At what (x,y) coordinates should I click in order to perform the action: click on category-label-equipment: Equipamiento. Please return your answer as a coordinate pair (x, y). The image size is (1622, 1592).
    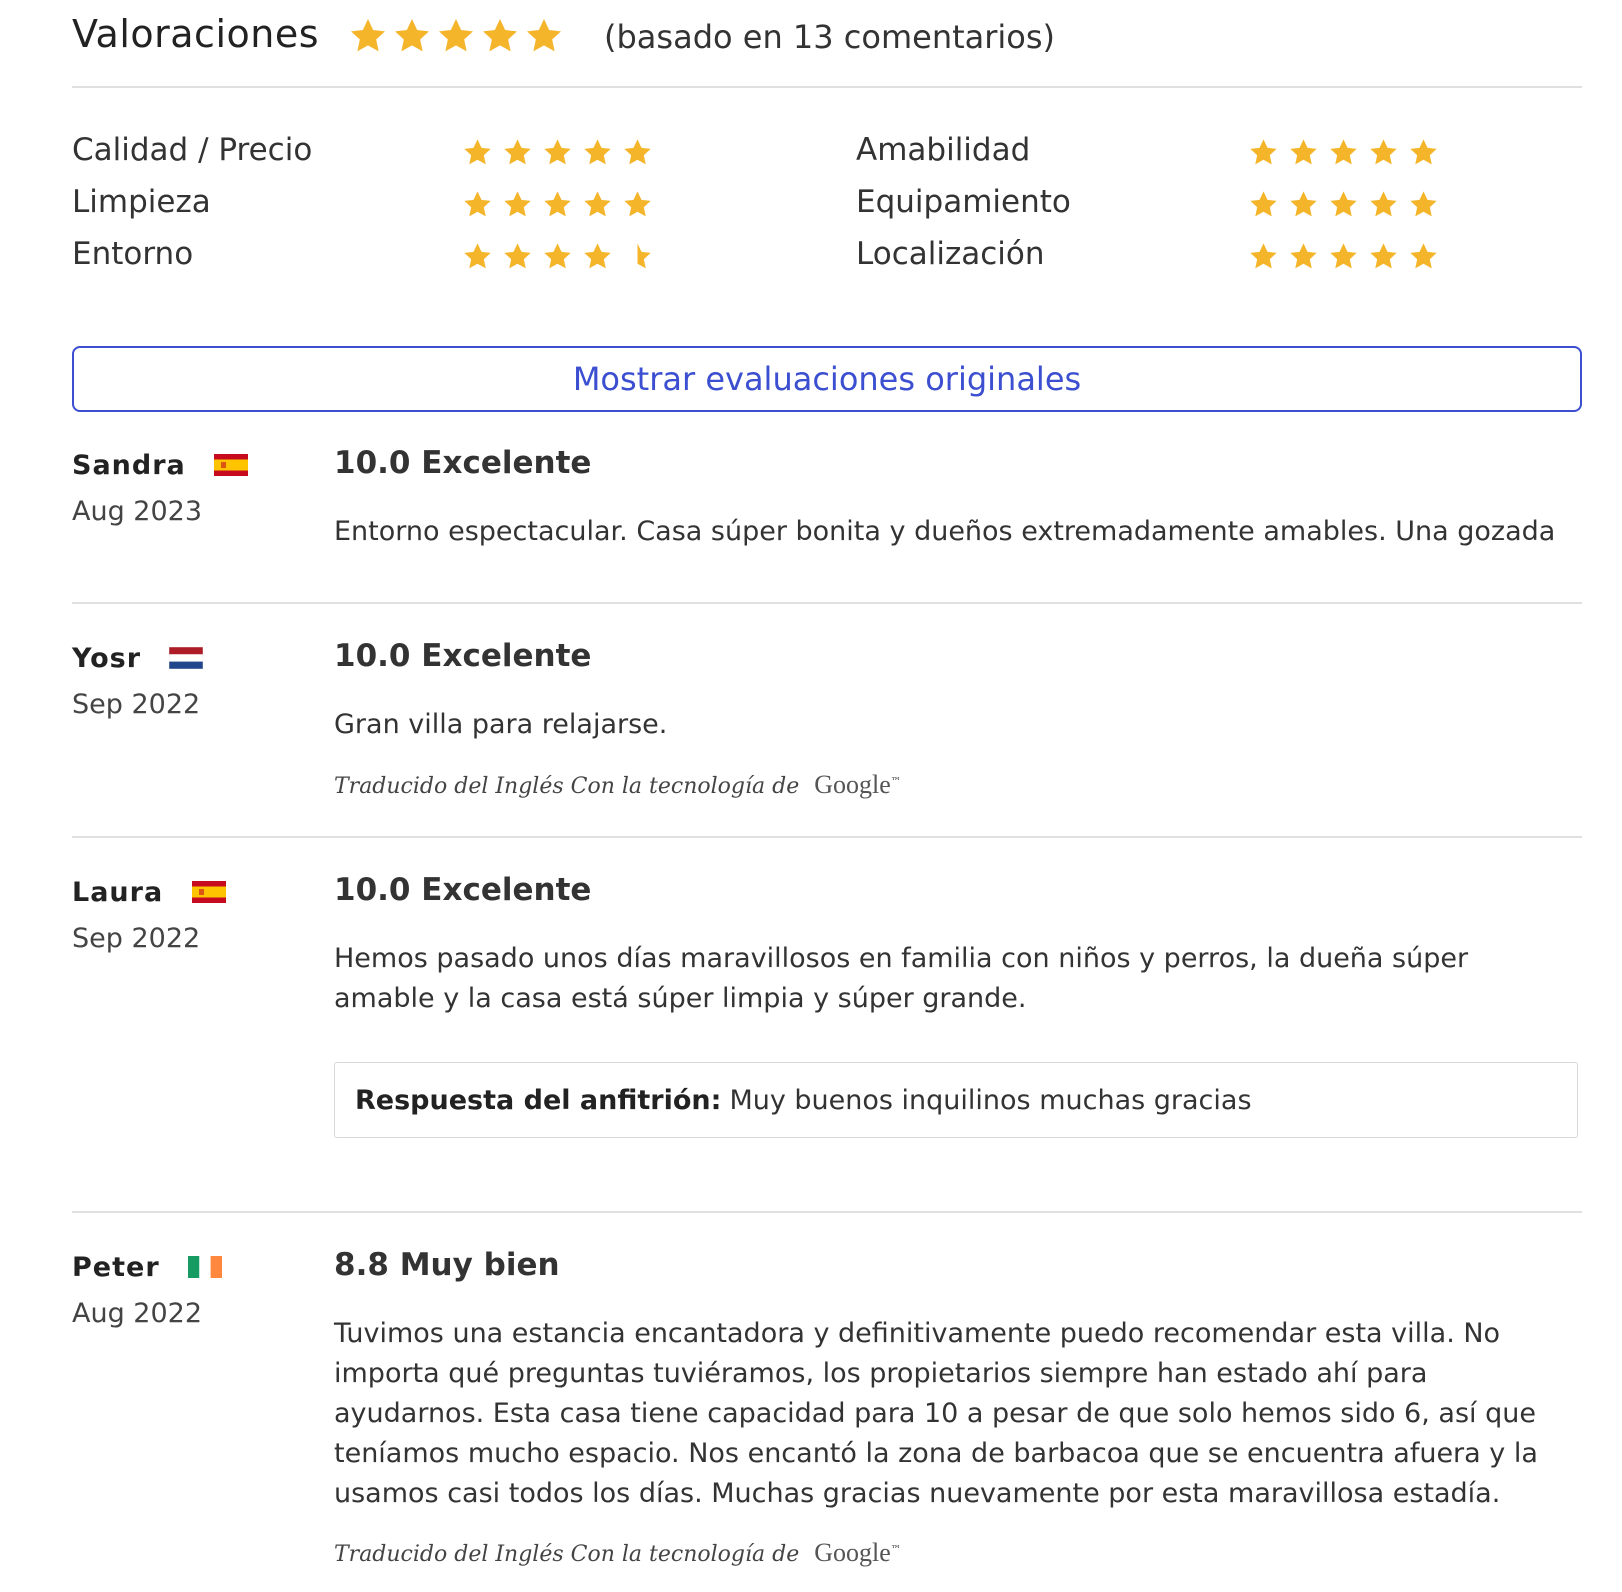
    Looking at the image, I should click on (963, 202).